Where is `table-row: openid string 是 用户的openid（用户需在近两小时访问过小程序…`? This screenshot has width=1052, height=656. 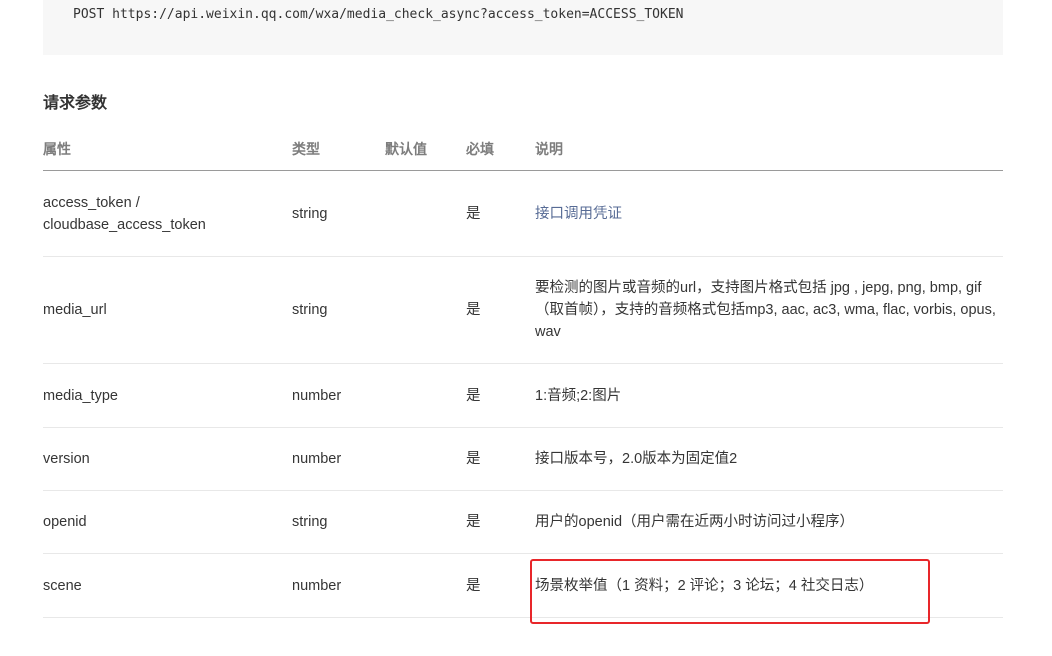 table-row: openid string 是 用户的openid（用户需在近两小时访问过小程序… is located at coordinates (523, 522).